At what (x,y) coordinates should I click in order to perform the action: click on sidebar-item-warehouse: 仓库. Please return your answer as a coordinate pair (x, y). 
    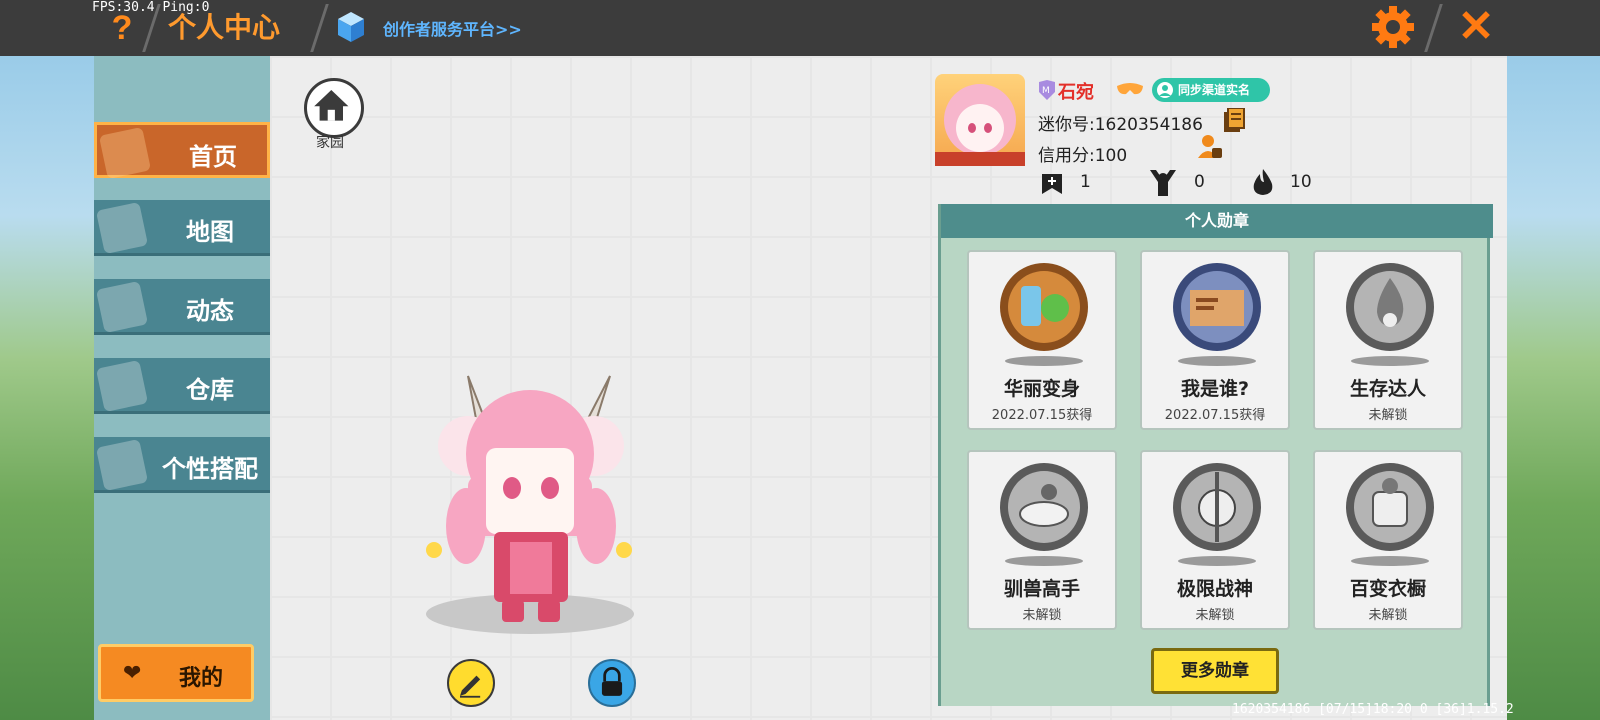
    Looking at the image, I should click on (182, 386).